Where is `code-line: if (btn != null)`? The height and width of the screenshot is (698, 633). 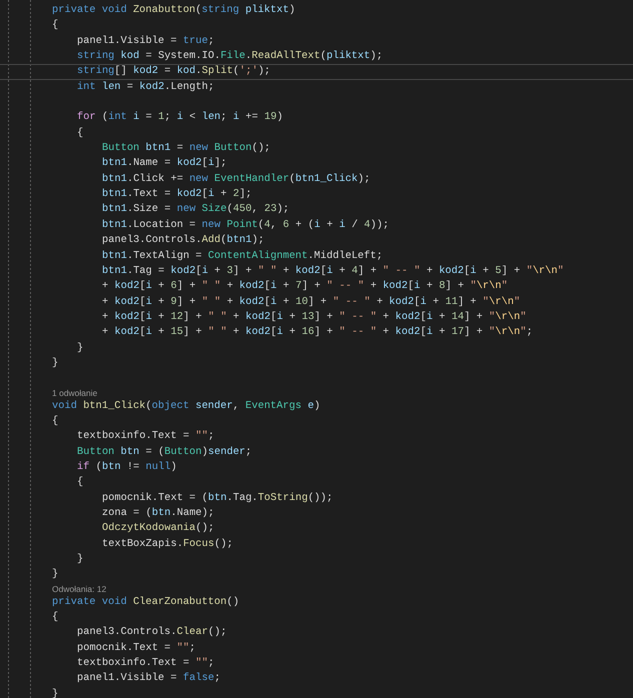 code-line: if (btn != null) is located at coordinates (127, 467).